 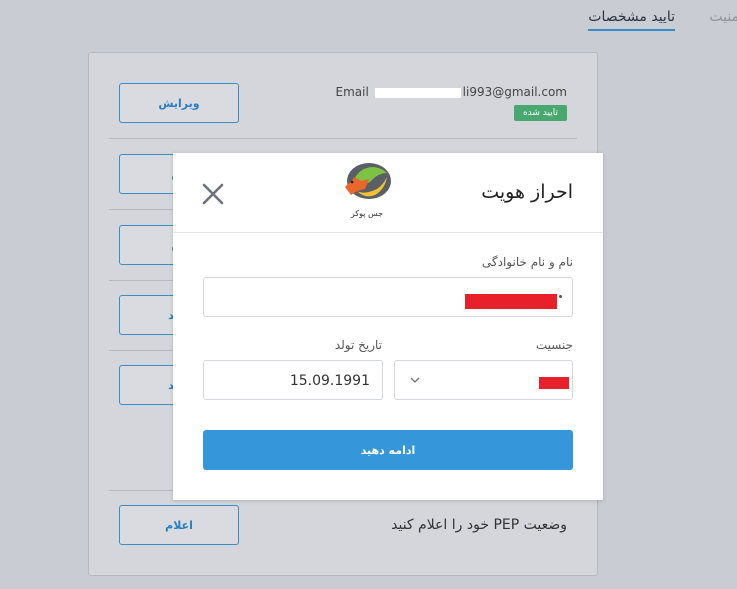 What do you see at coordinates (368, 181) in the screenshot?
I see `brand-logo-icon` at bounding box center [368, 181].